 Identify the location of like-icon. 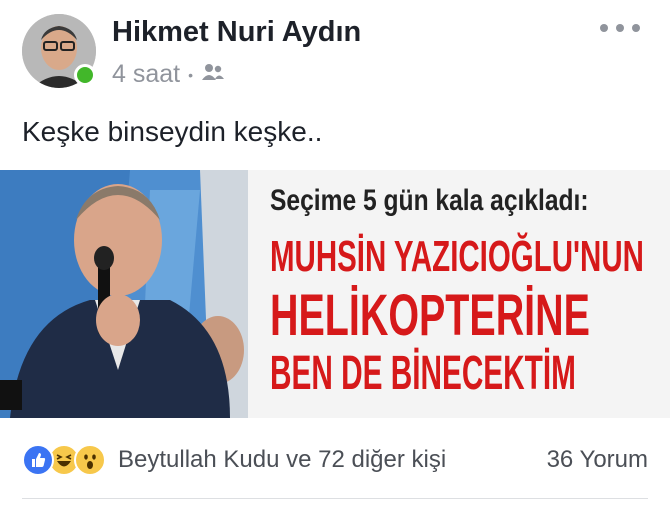
(38, 460).